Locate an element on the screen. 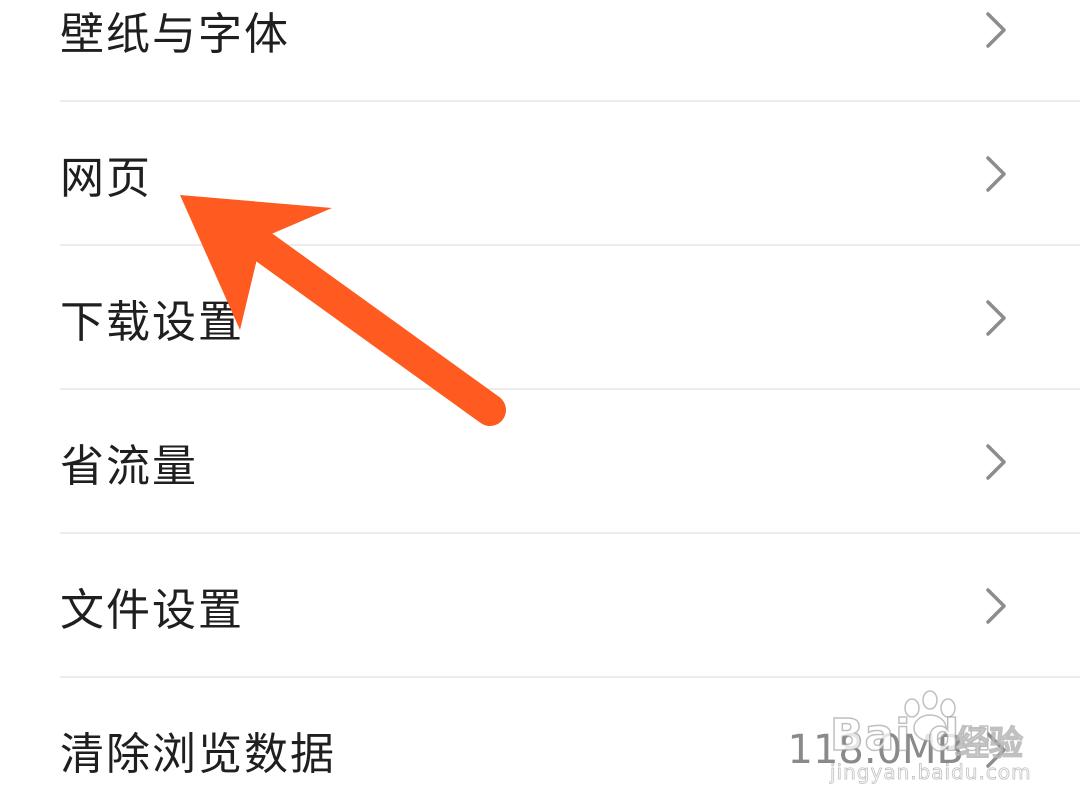 This screenshot has width=1080, height=810. settings-item-label: 网页 is located at coordinates (106, 178).